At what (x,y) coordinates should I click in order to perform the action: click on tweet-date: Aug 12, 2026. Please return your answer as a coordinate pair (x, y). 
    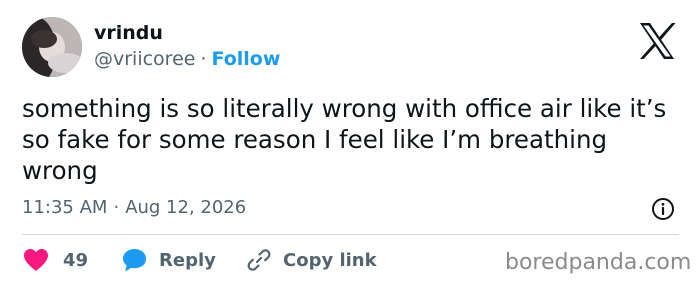
    Looking at the image, I should click on (186, 207).